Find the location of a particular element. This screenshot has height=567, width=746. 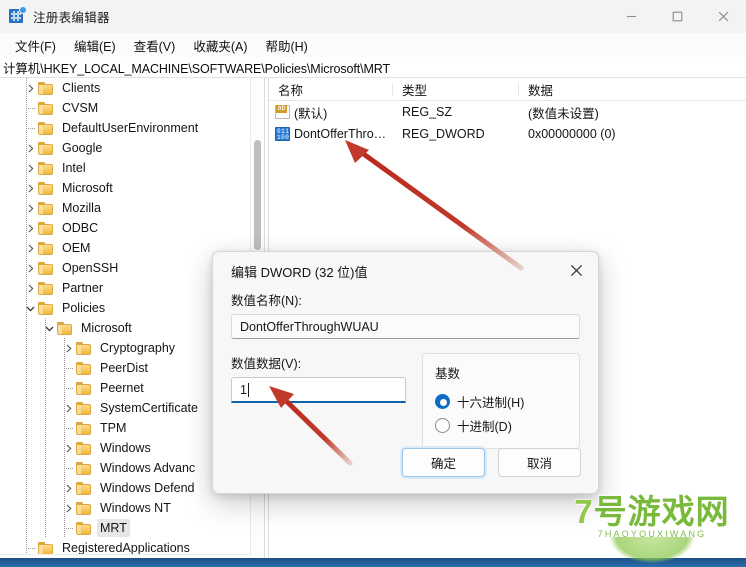

tree-item-odbc: ODBC is located at coordinates (125, 228).